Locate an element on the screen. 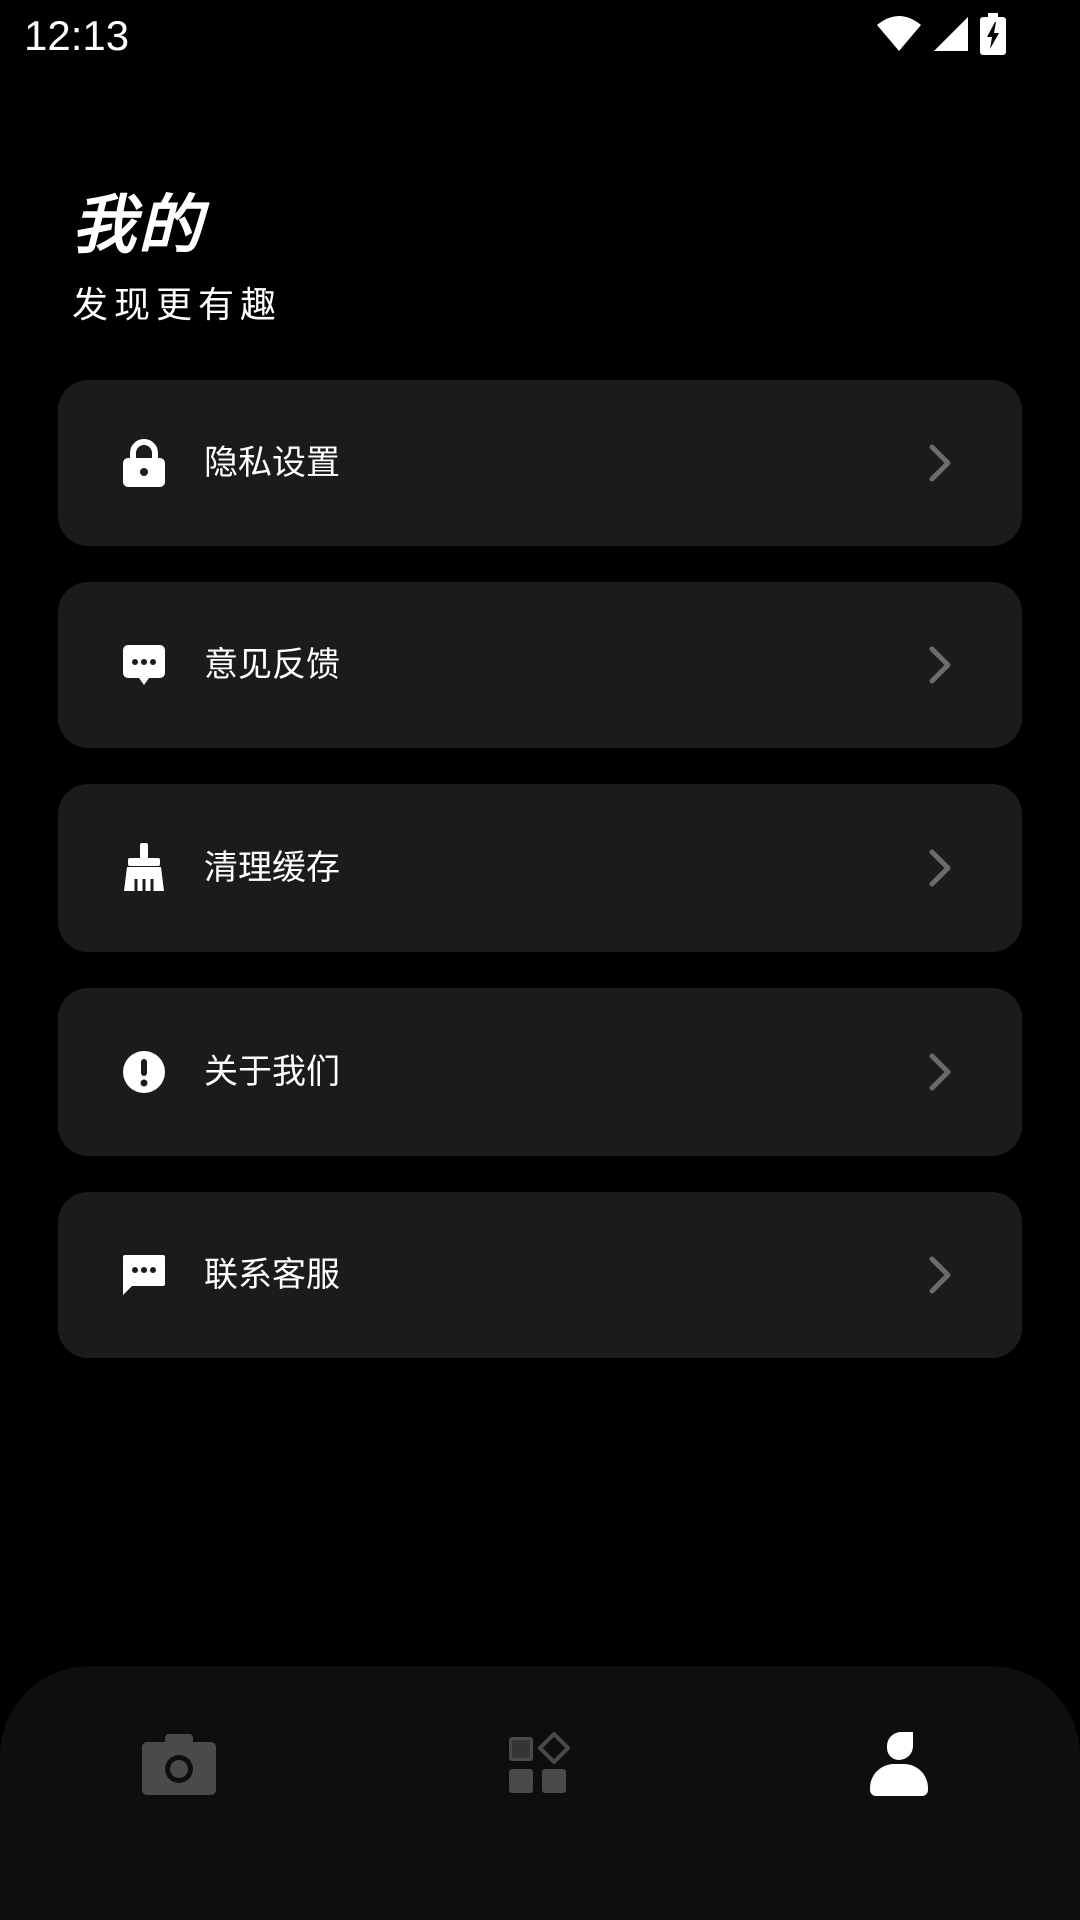  menu-item-label: 意见反馈 is located at coordinates (272, 665).